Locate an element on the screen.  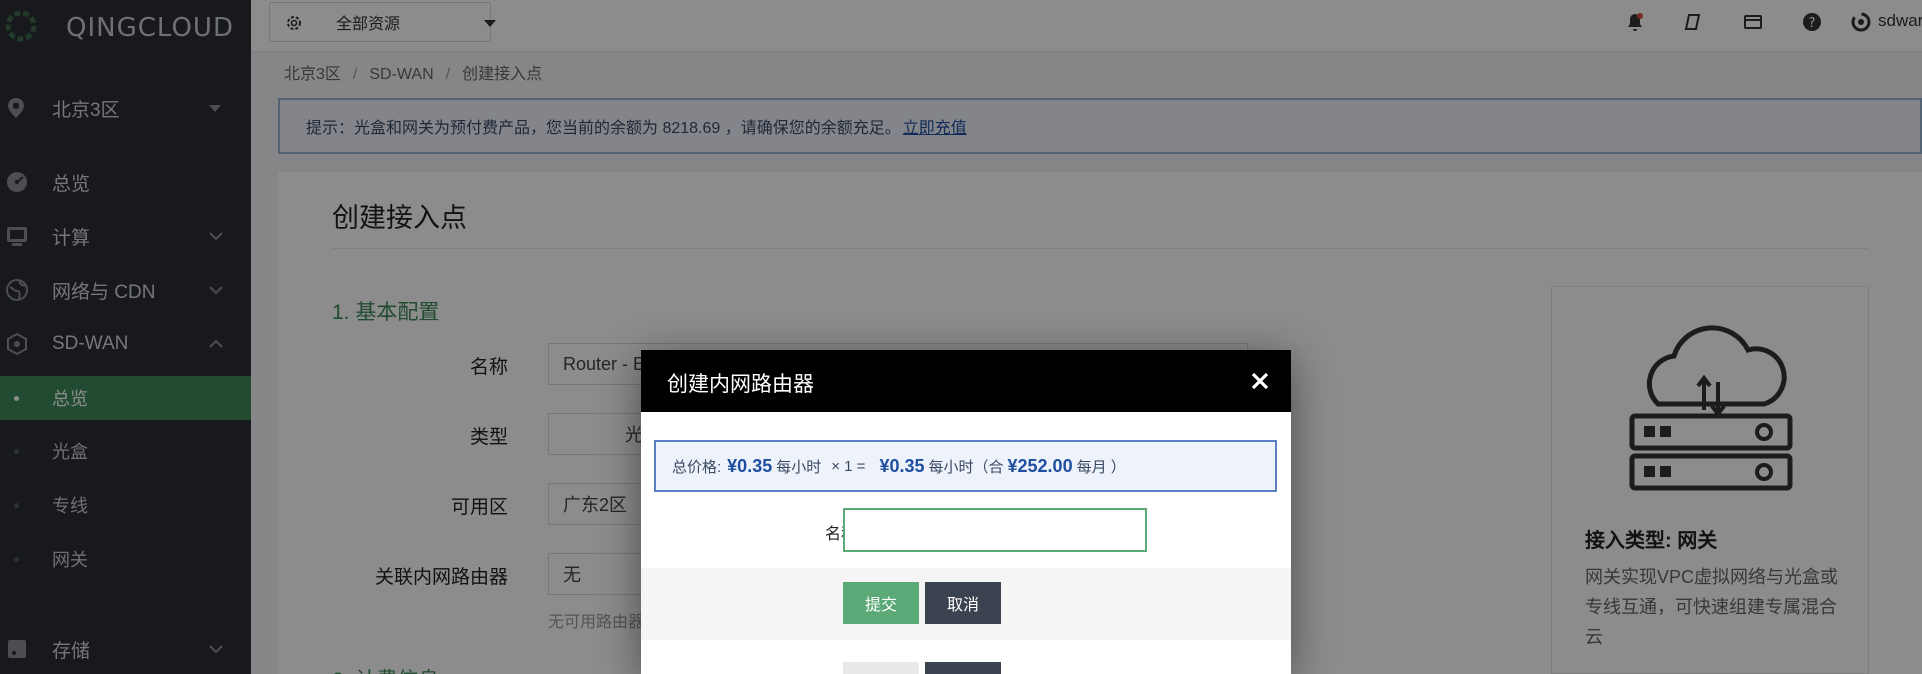
price-label: 总价格: is located at coordinates (697, 467).